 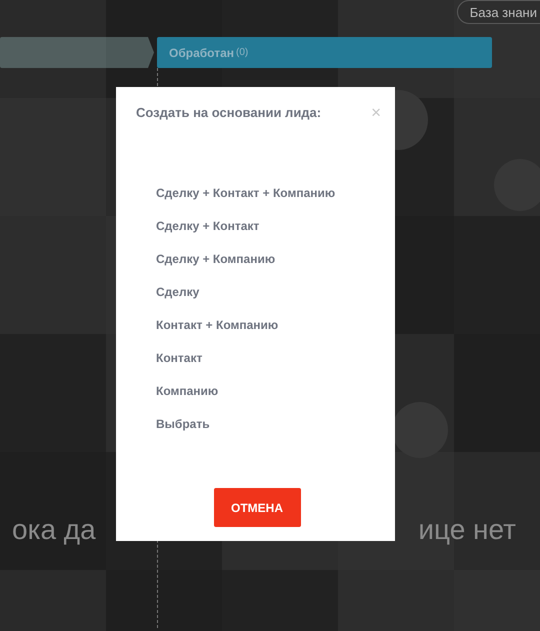 What do you see at coordinates (216, 259) in the screenshot?
I see `option-link: Сделку + Компанию` at bounding box center [216, 259].